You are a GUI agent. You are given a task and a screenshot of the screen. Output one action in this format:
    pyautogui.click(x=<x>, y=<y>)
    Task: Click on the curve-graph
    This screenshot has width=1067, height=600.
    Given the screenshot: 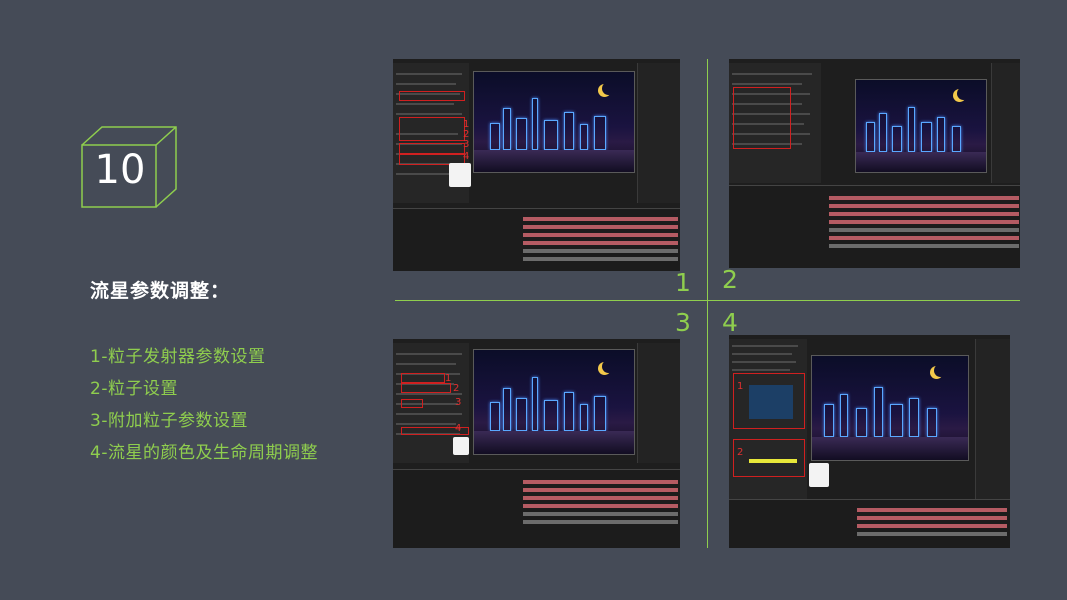 What is the action you would take?
    pyautogui.click(x=771, y=402)
    